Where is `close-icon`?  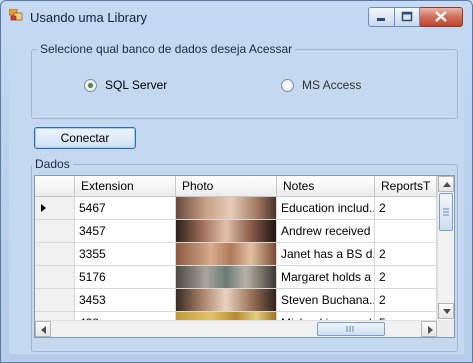 close-icon is located at coordinates (441, 16).